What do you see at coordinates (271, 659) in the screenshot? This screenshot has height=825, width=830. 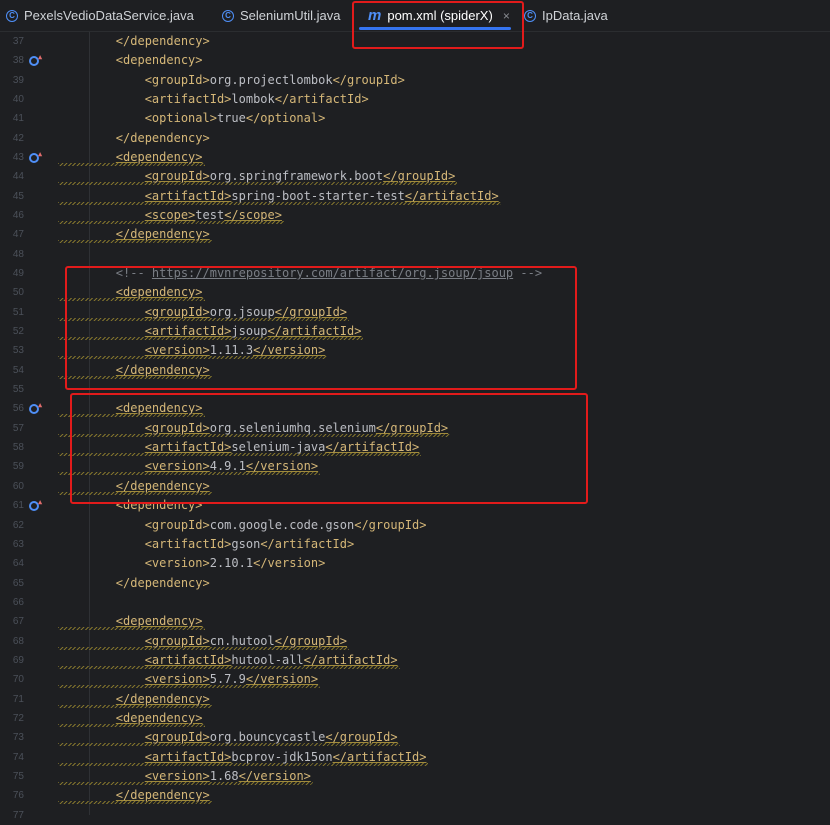 I see `code-text: <artifactId>hutool-all</artifactId>` at bounding box center [271, 659].